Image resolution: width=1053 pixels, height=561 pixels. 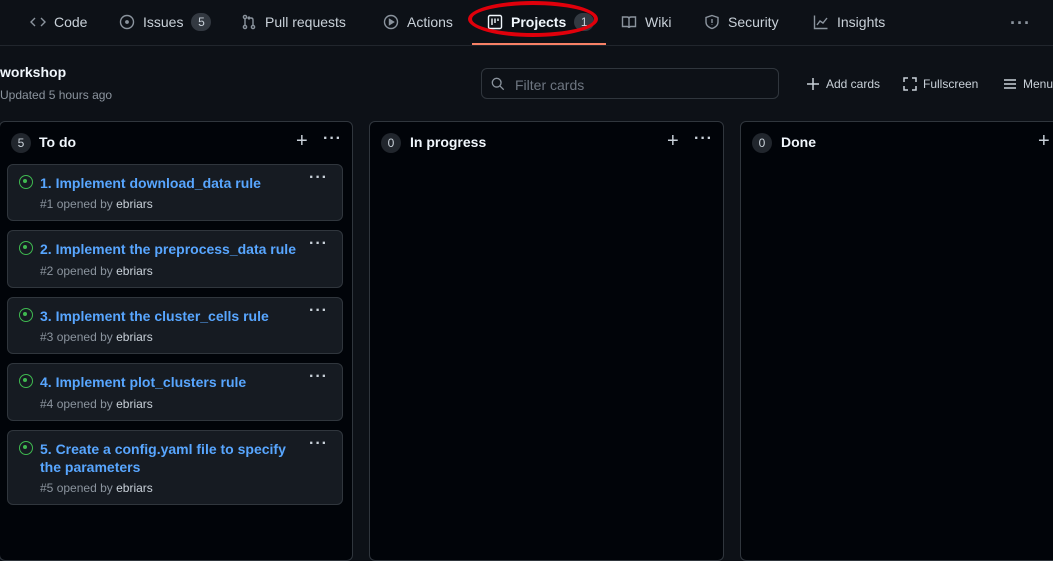 I want to click on active-tab-underline, so click(x=539, y=44).